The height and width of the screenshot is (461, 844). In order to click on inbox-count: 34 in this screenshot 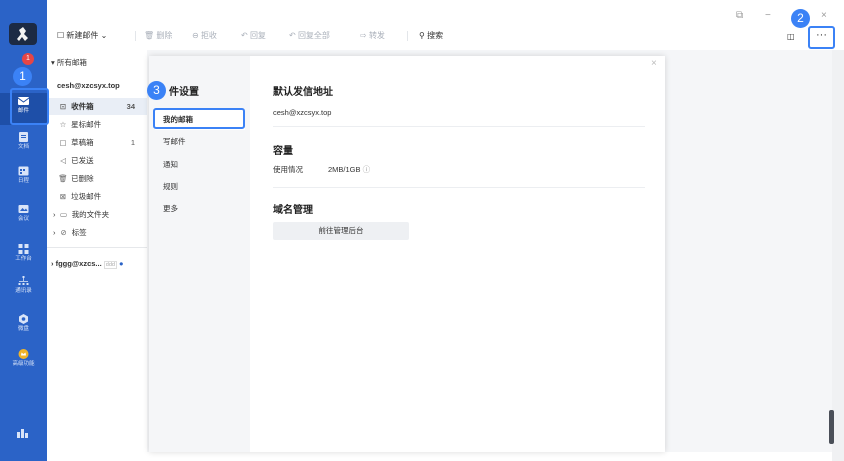, I will do `click(130, 106)`.